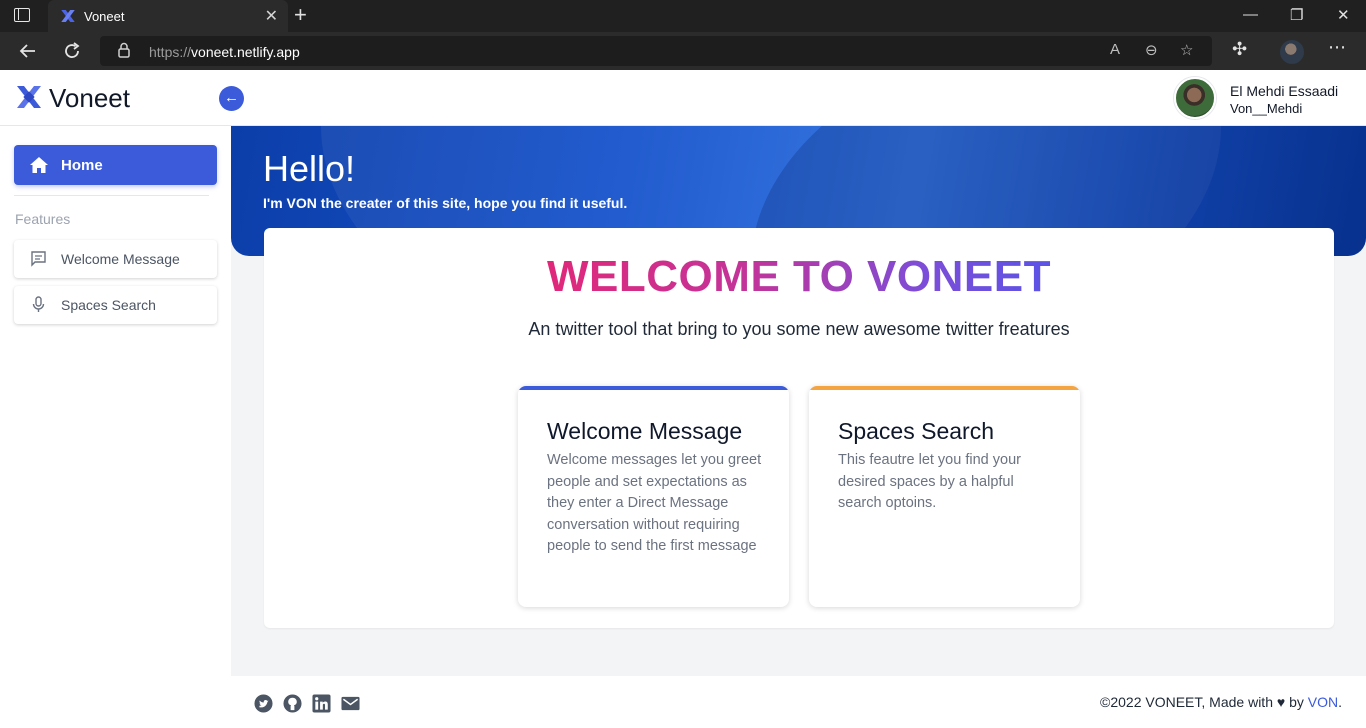  I want to click on restore-button: ❐, so click(1296, 15).